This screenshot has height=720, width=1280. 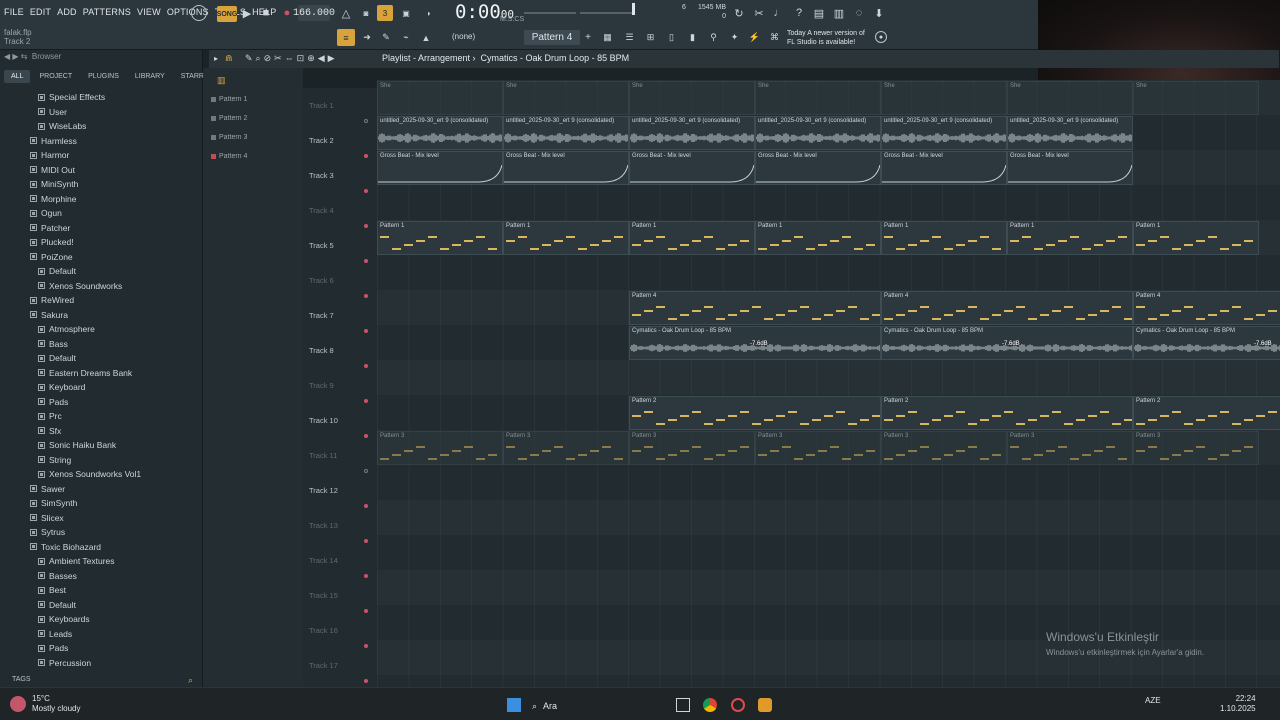 I want to click on fl-studio-taskbar-icon, so click(x=765, y=705).